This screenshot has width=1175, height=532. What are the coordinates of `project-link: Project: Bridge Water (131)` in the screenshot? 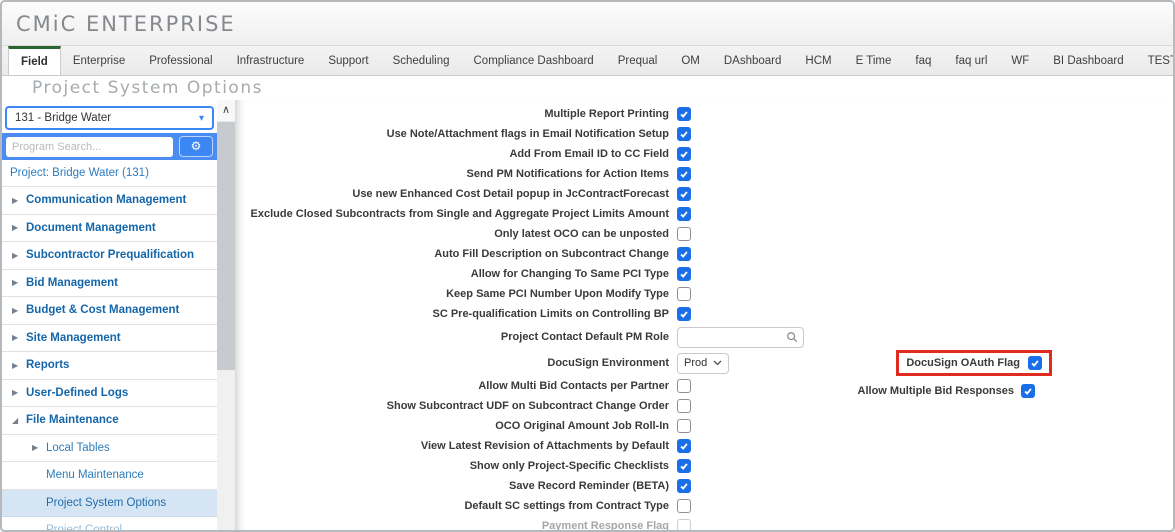 It's located at (109, 173).